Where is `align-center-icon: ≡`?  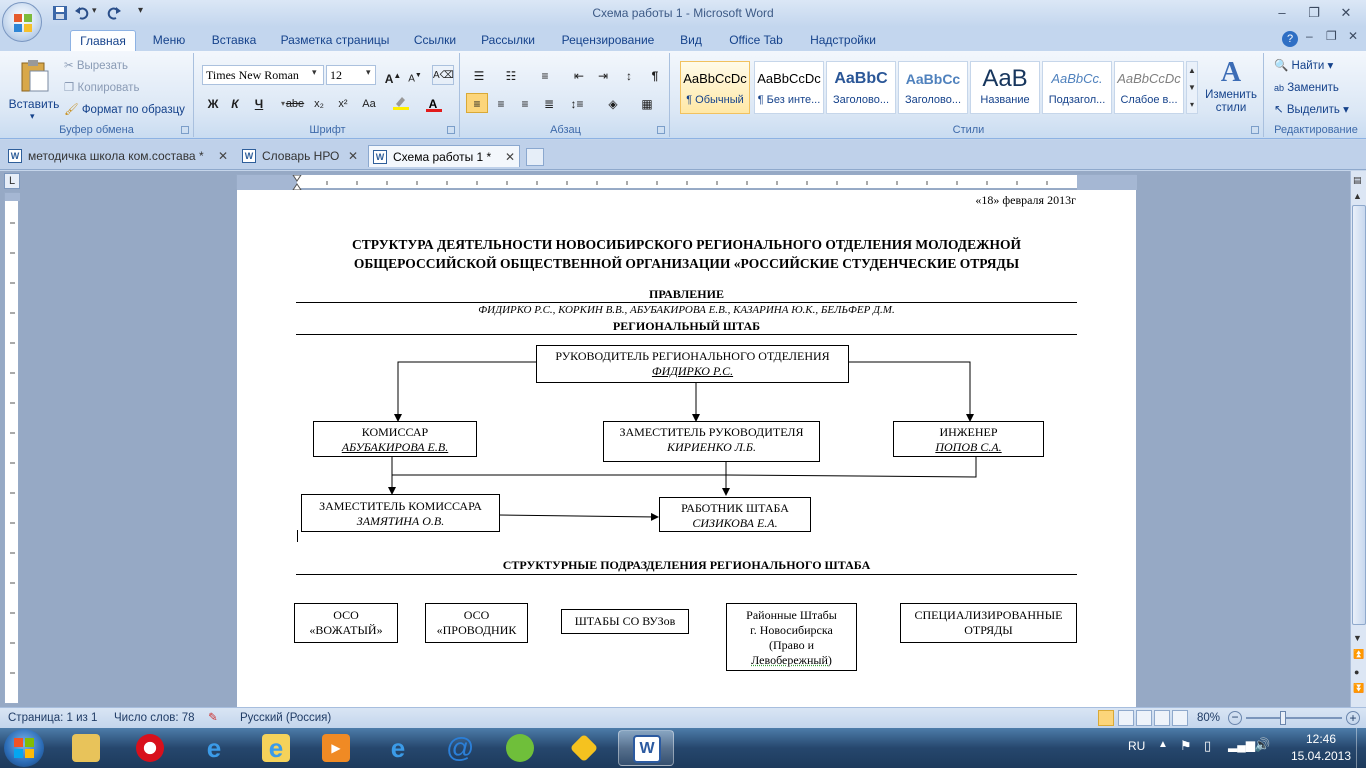 align-center-icon: ≡ is located at coordinates (501, 103).